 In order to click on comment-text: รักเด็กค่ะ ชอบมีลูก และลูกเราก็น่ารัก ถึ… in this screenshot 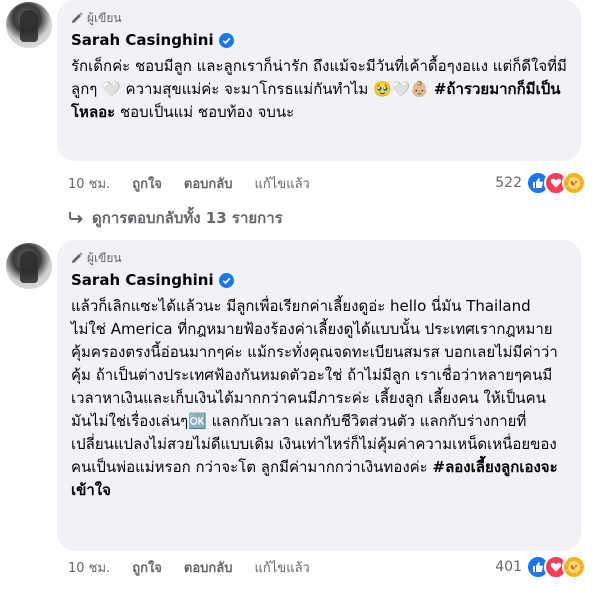, I will do `click(319, 89)`.